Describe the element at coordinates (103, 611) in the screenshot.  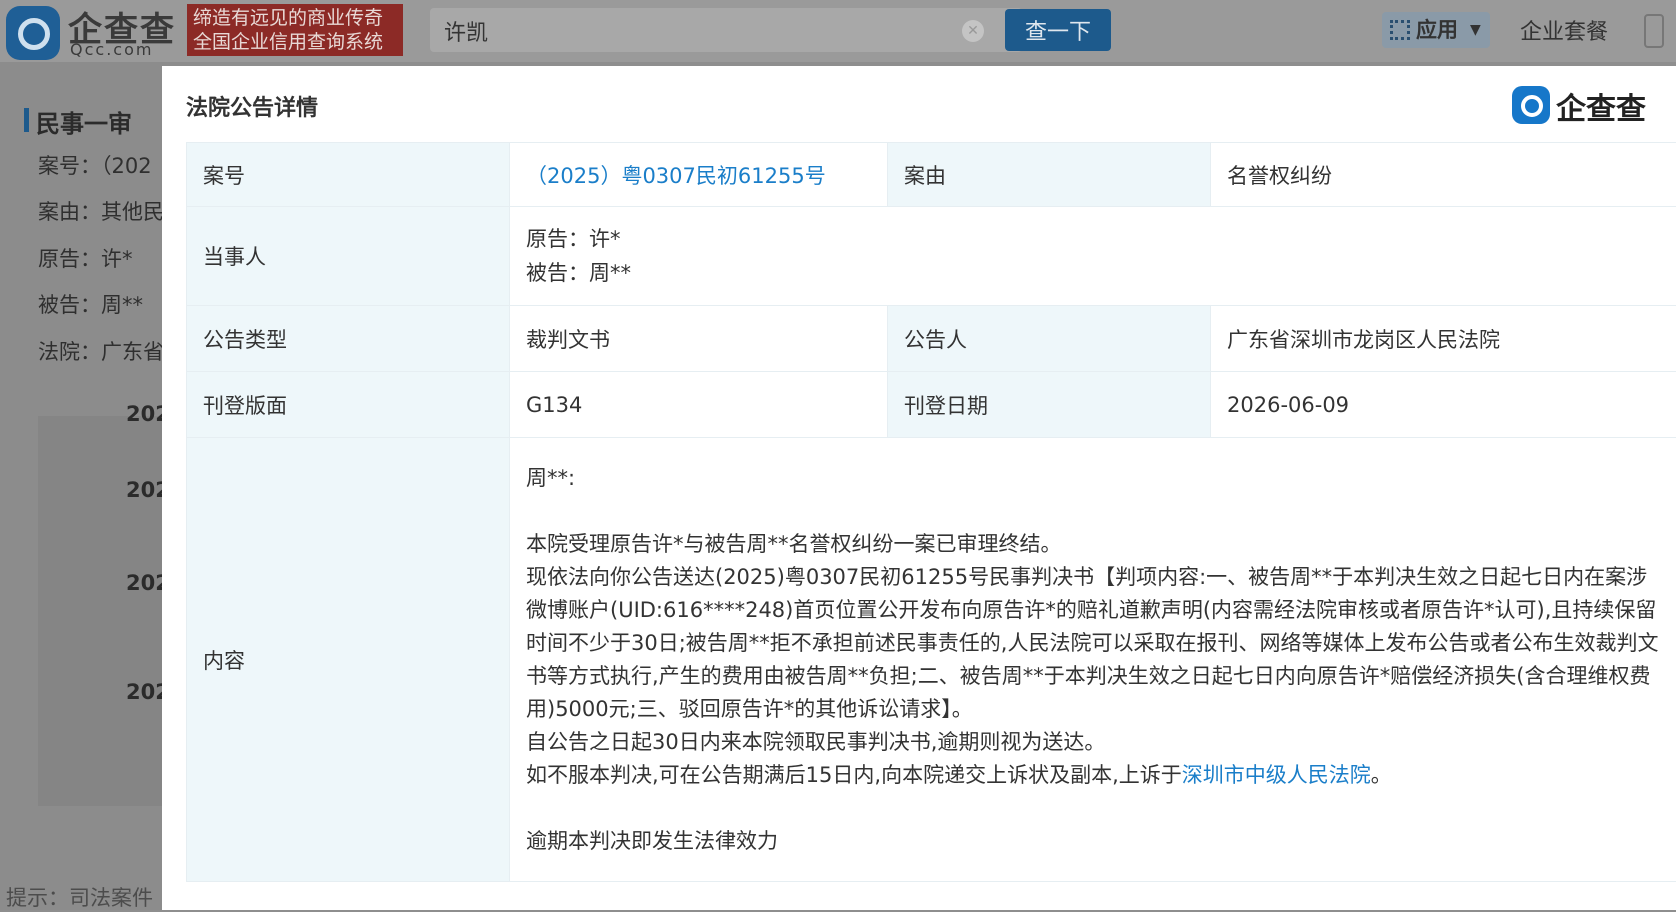
I see `background-timeline-card` at that location.